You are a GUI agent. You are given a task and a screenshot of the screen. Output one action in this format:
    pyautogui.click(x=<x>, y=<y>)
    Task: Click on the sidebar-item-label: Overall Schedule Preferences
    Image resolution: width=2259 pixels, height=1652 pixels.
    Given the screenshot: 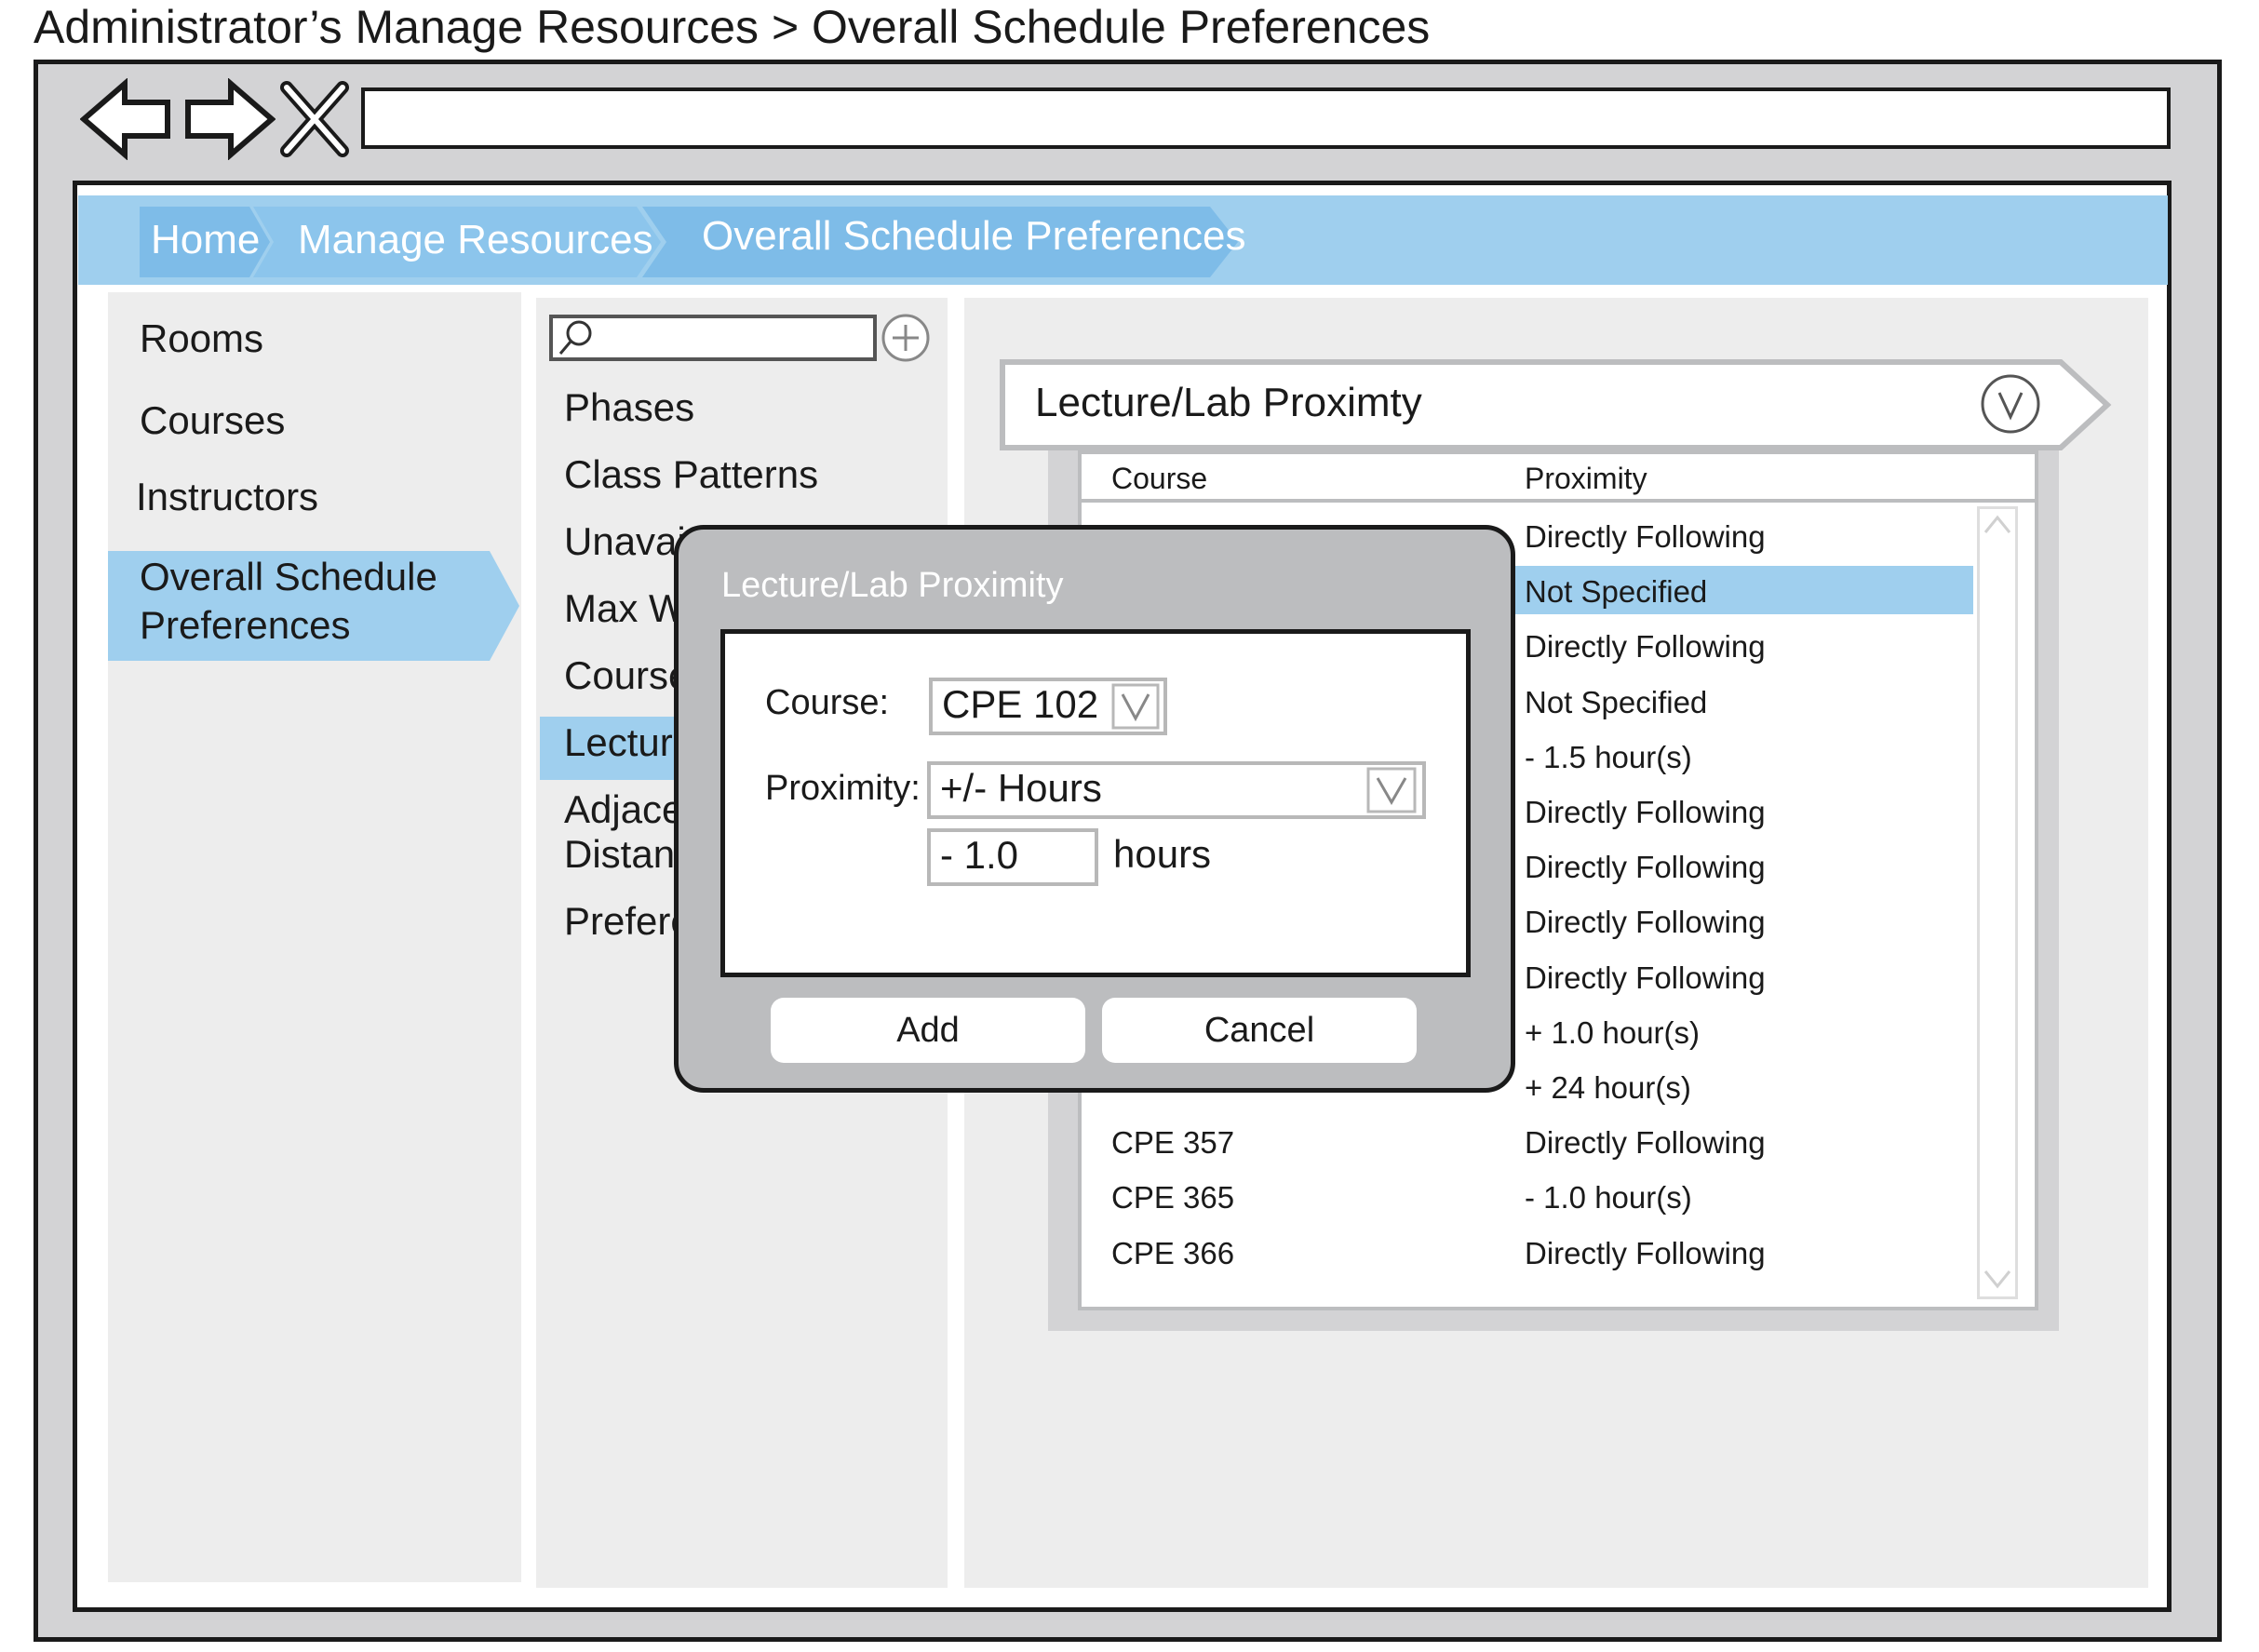 What is the action you would take?
    pyautogui.click(x=288, y=601)
    